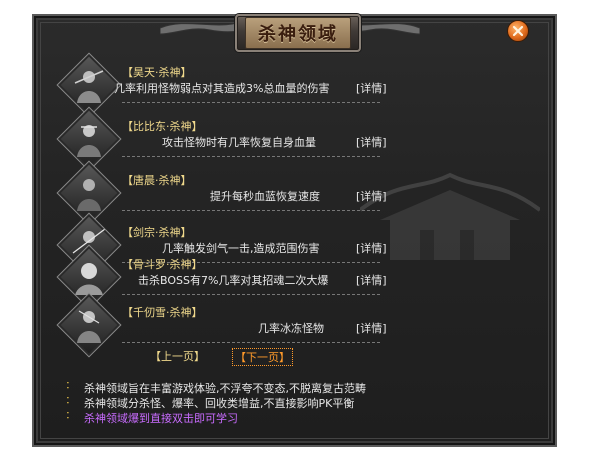 Image resolution: width=589 pixels, height=453 pixels. What do you see at coordinates (262, 357) in the screenshot?
I see `next-page-button: 【下一页】` at bounding box center [262, 357].